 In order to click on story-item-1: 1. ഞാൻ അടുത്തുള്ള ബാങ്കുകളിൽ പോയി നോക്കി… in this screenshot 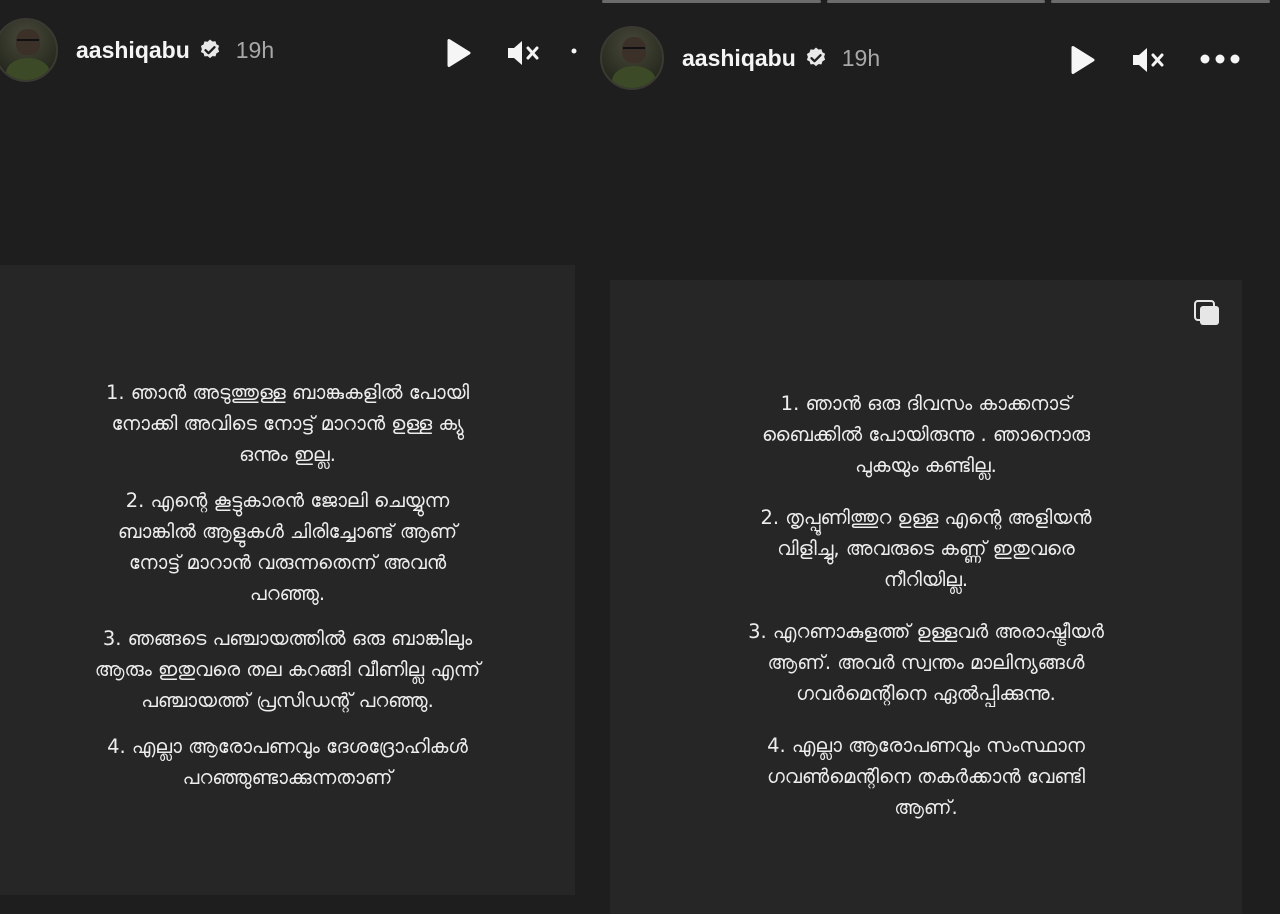, I will do `click(287, 423)`.